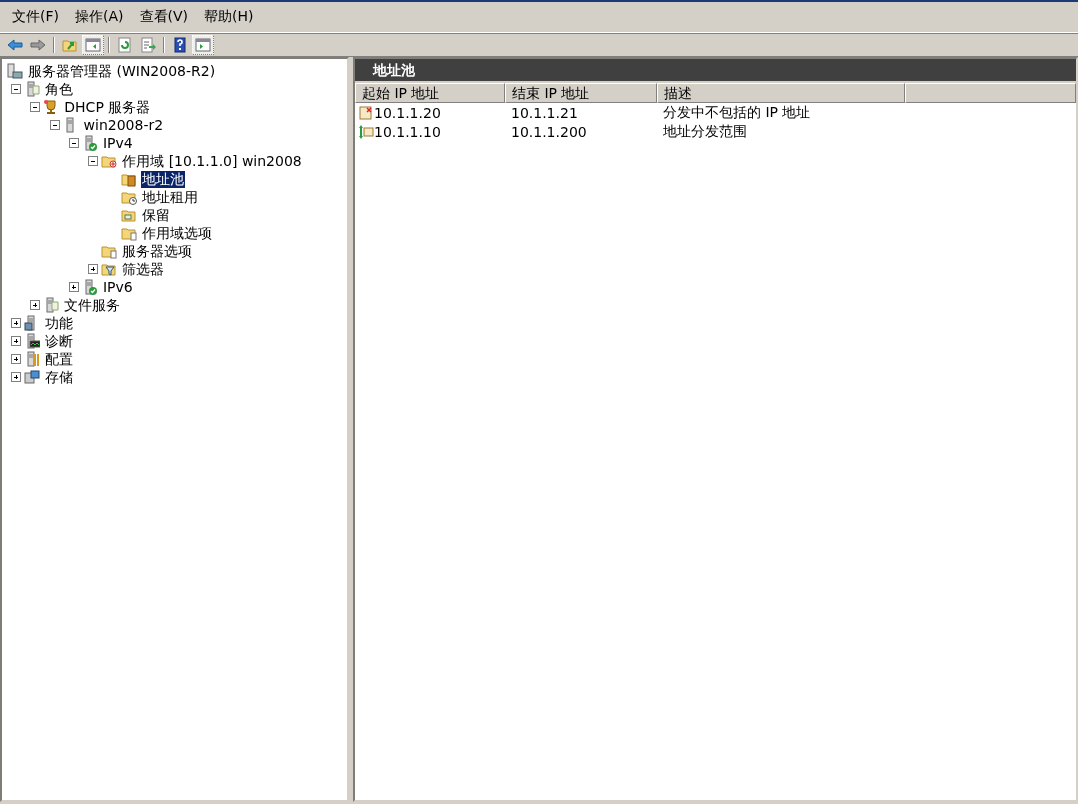  I want to click on column-header: 结束 IP 地址, so click(581, 93).